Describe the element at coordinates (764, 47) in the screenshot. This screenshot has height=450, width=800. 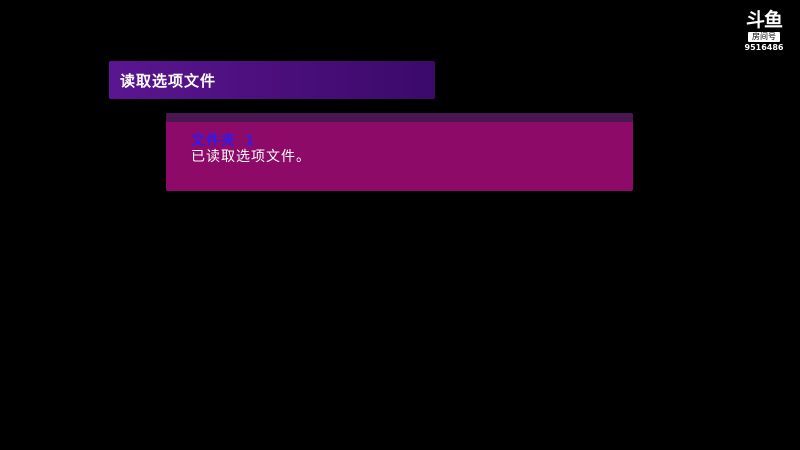
I see `room-id: 9516486` at that location.